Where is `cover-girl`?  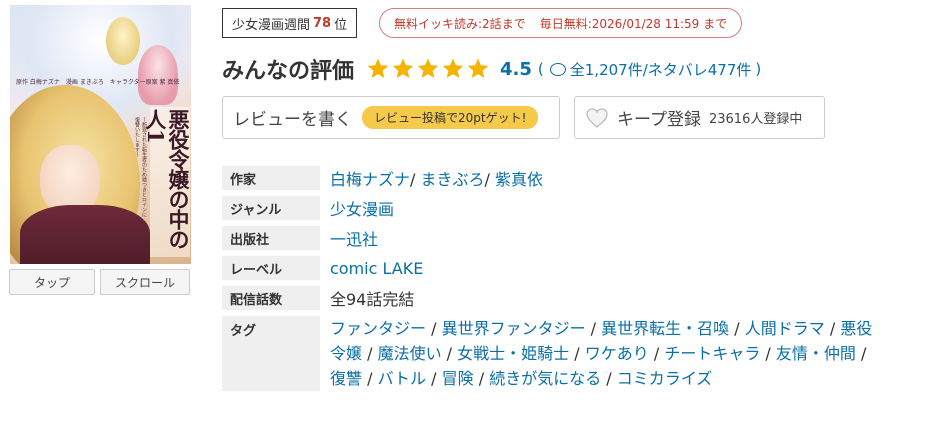 cover-girl is located at coordinates (158, 75).